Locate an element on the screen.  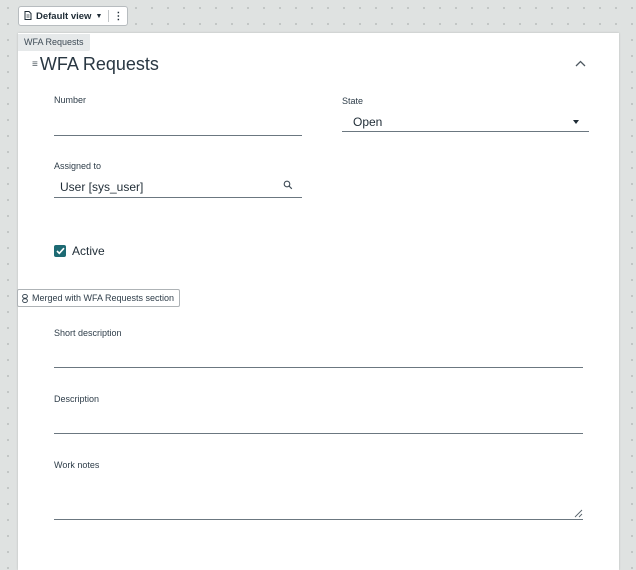
state-label: State is located at coordinates (353, 101).